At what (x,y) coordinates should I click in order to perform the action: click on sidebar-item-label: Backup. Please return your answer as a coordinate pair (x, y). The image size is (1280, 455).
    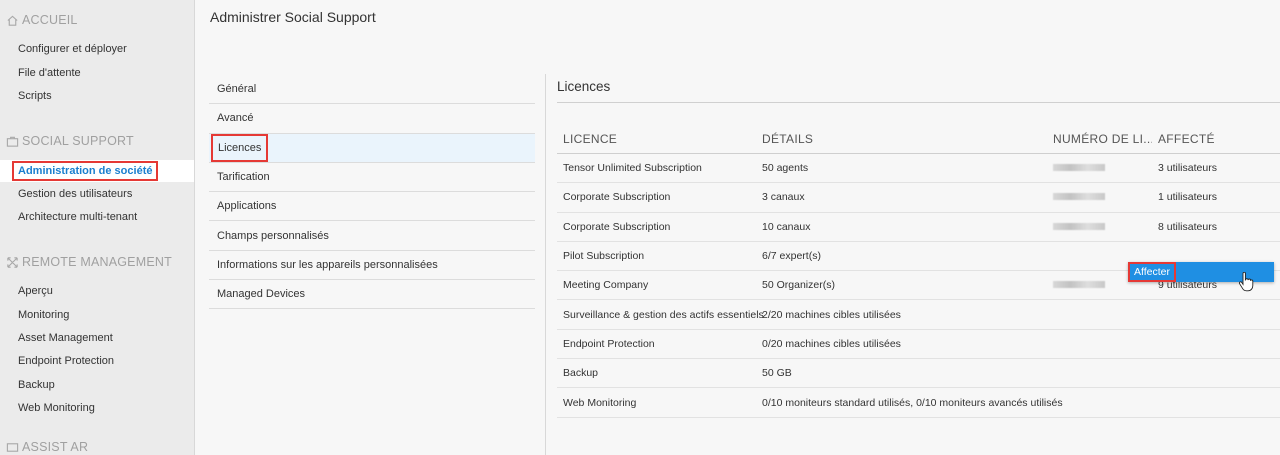
    Looking at the image, I should click on (36, 385).